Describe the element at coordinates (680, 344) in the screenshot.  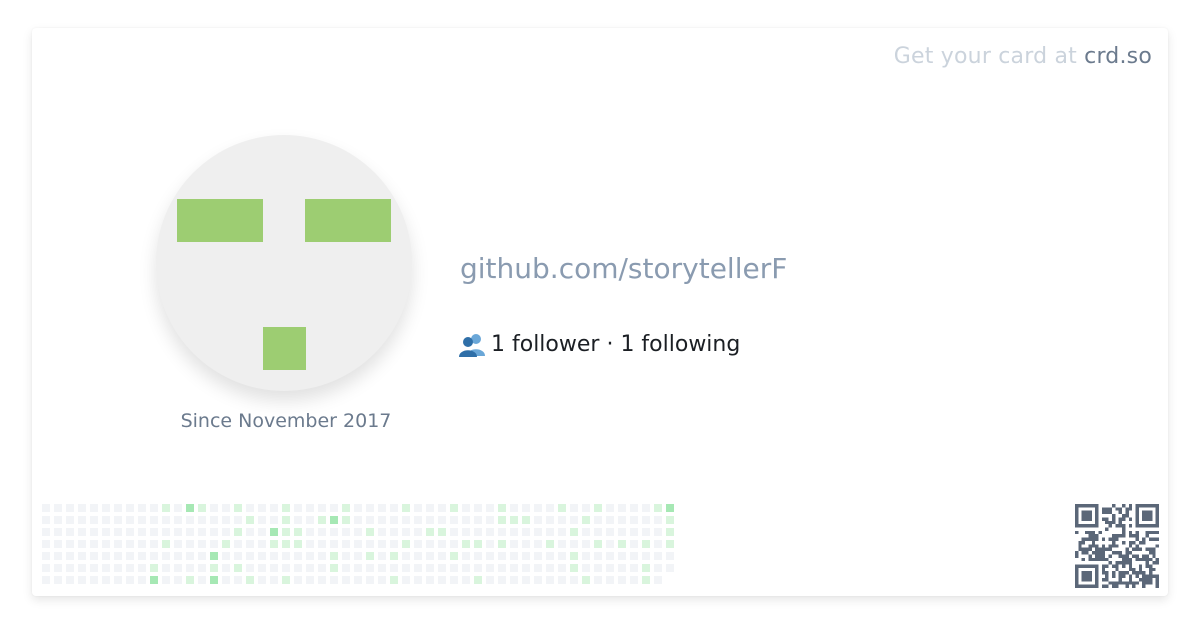
I see `following-count: 1 following` at that location.